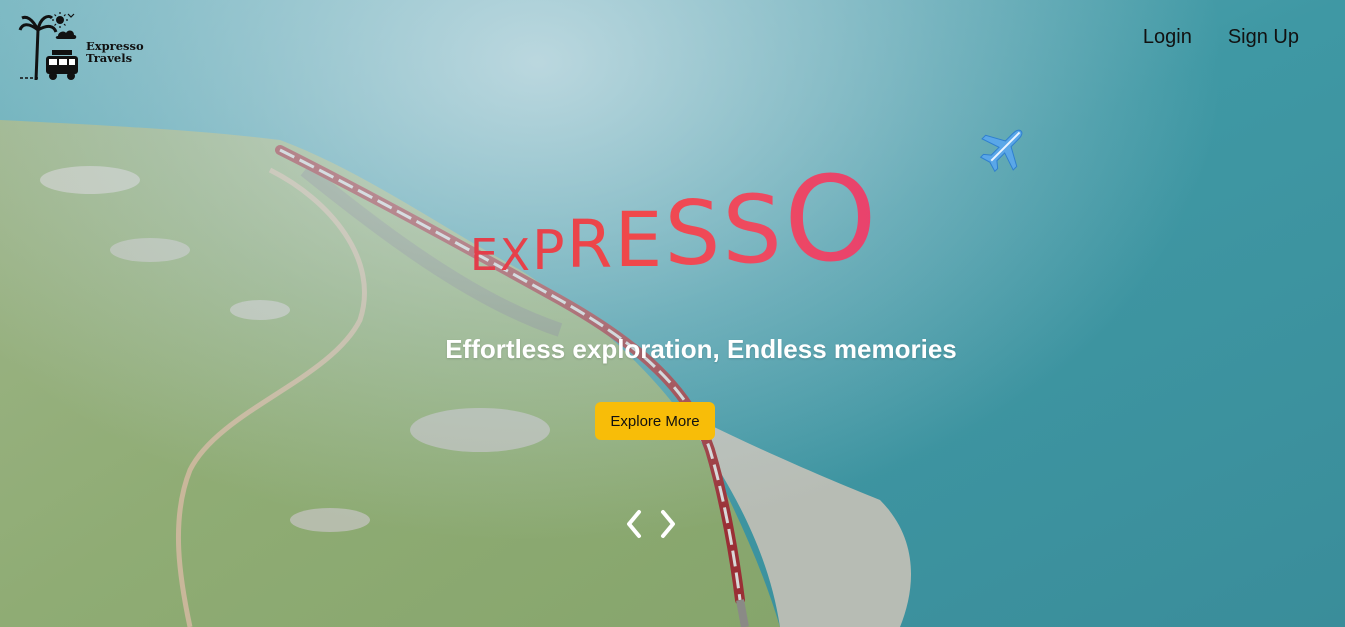  I want to click on logo-text: Expresso Travels, so click(115, 52).